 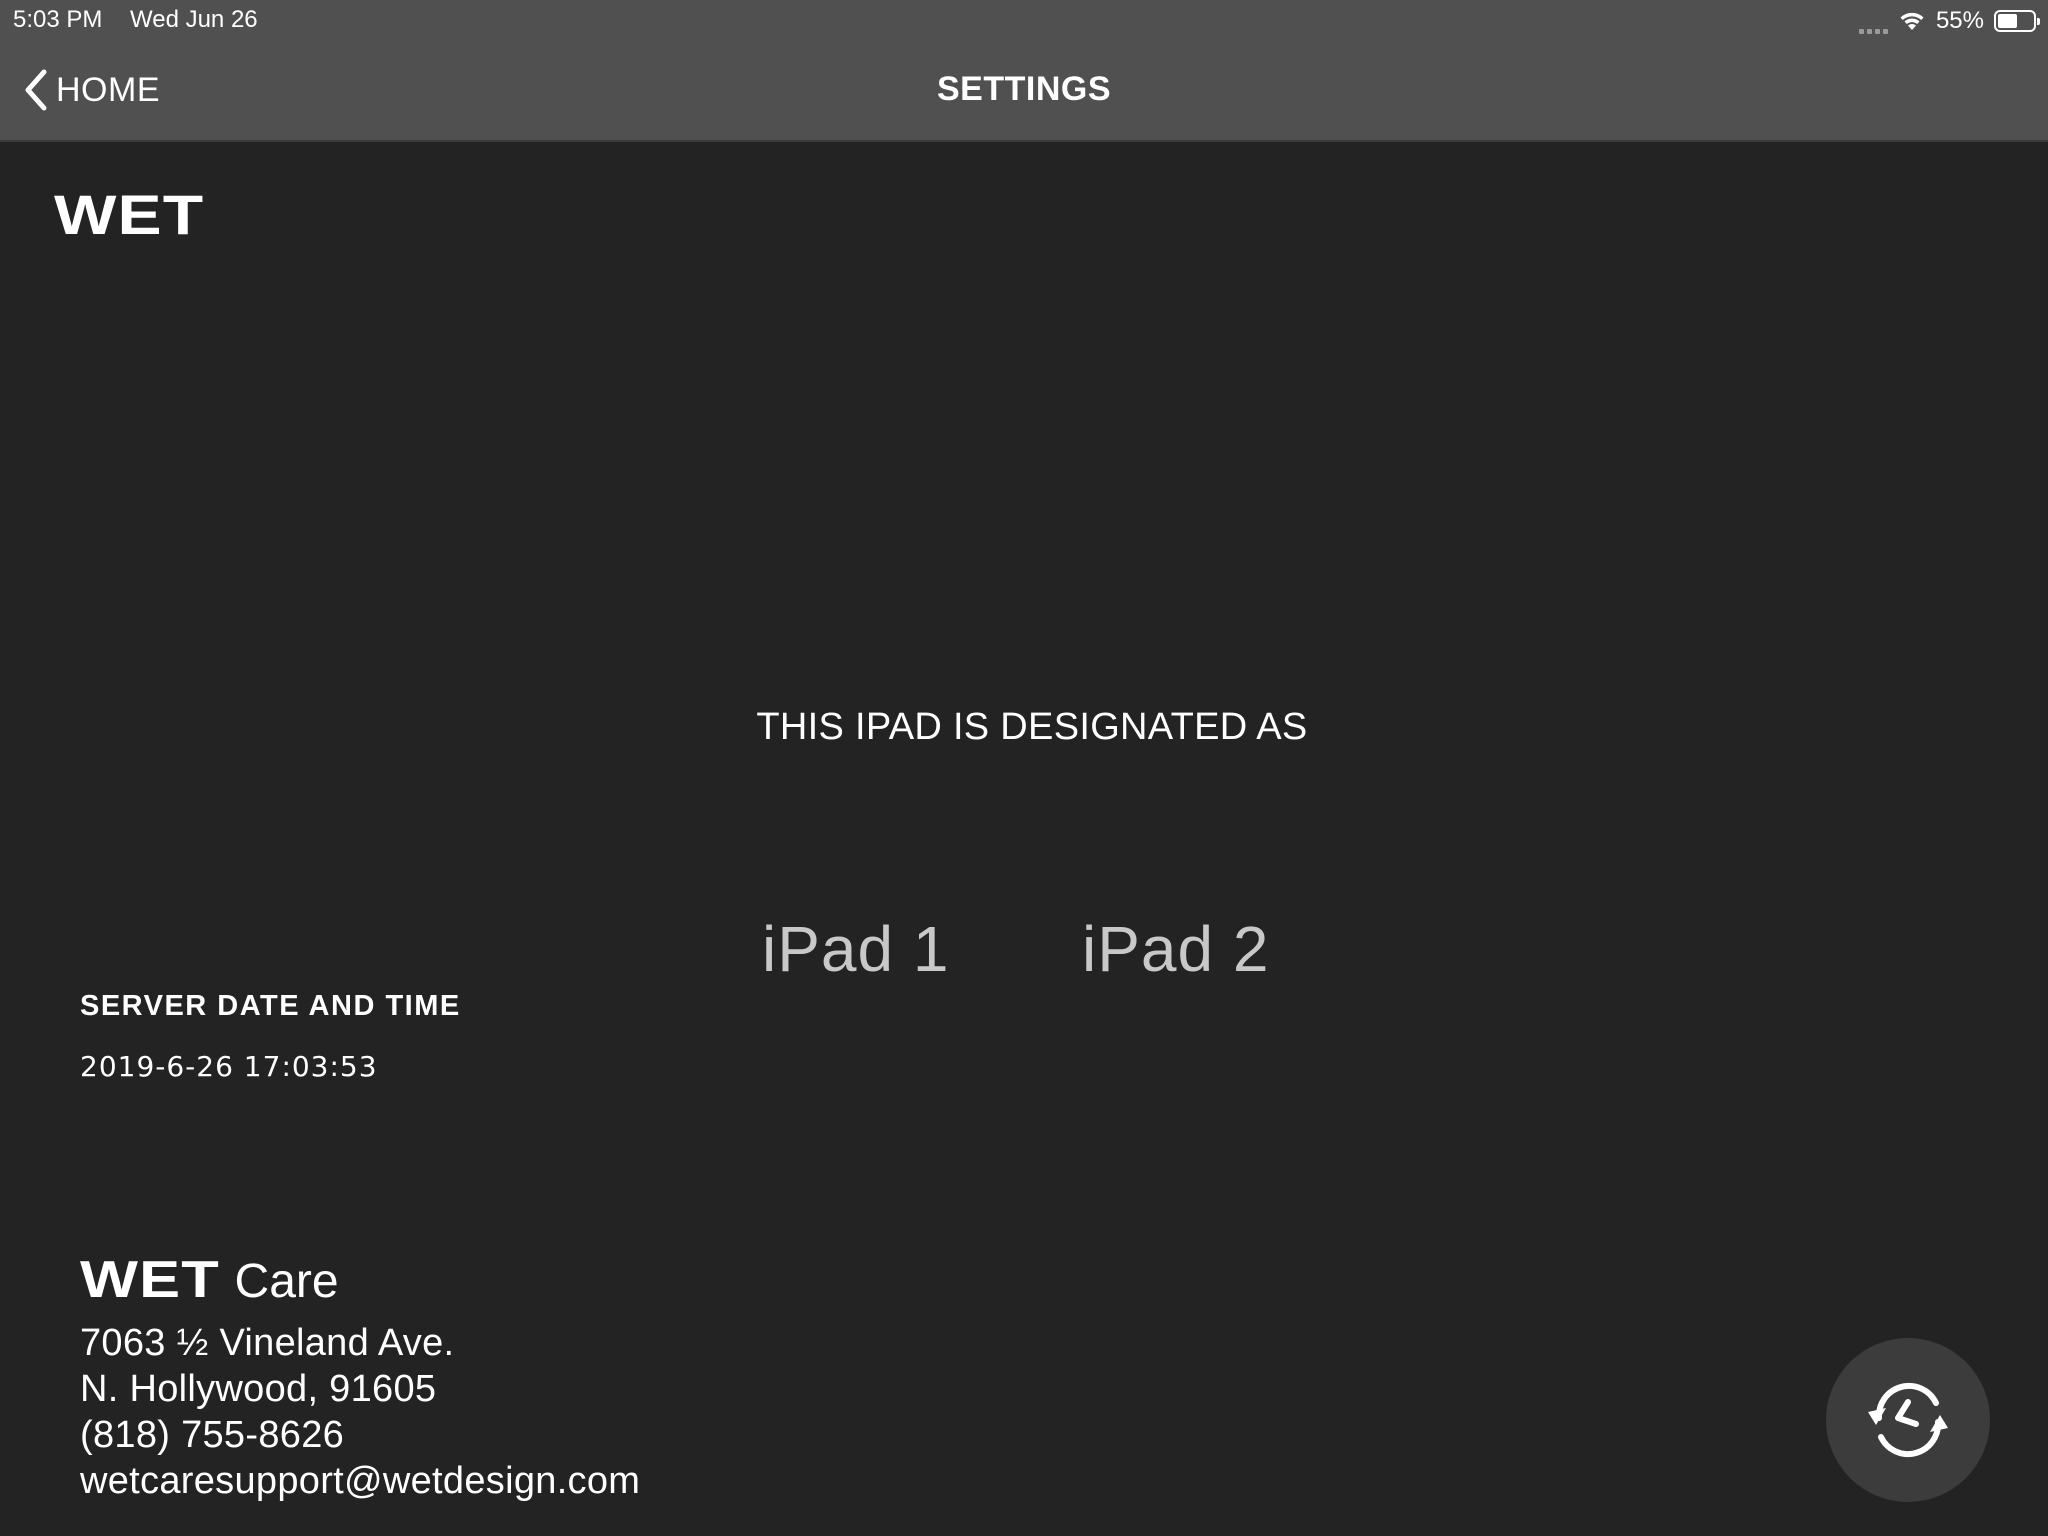 I want to click on wet-logo: WET, so click(x=129, y=214).